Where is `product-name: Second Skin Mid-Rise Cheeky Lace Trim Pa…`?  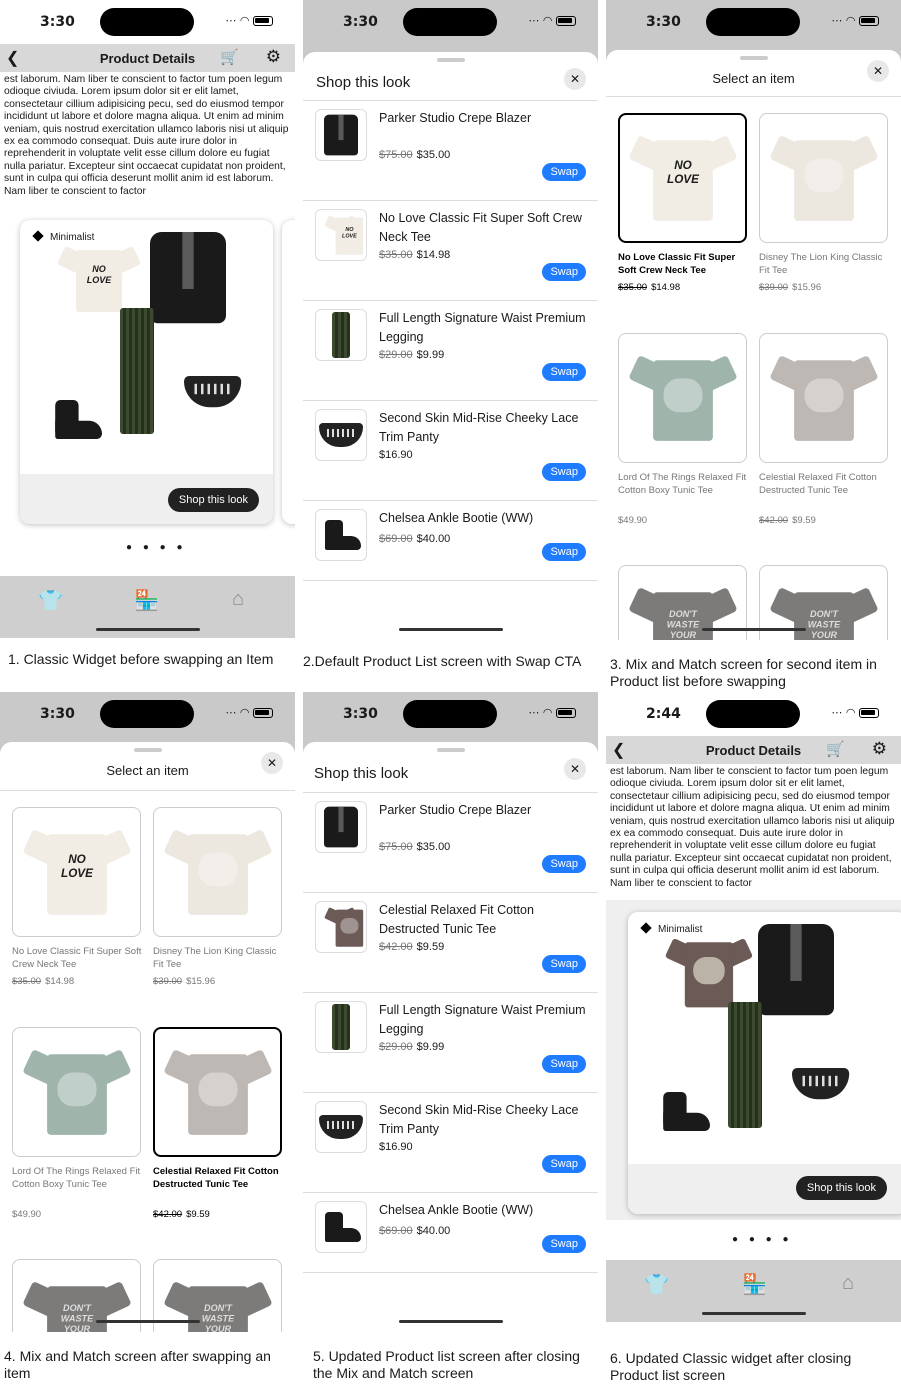 product-name: Second Skin Mid-Rise Cheeky Lace Trim Pa… is located at coordinates (479, 427).